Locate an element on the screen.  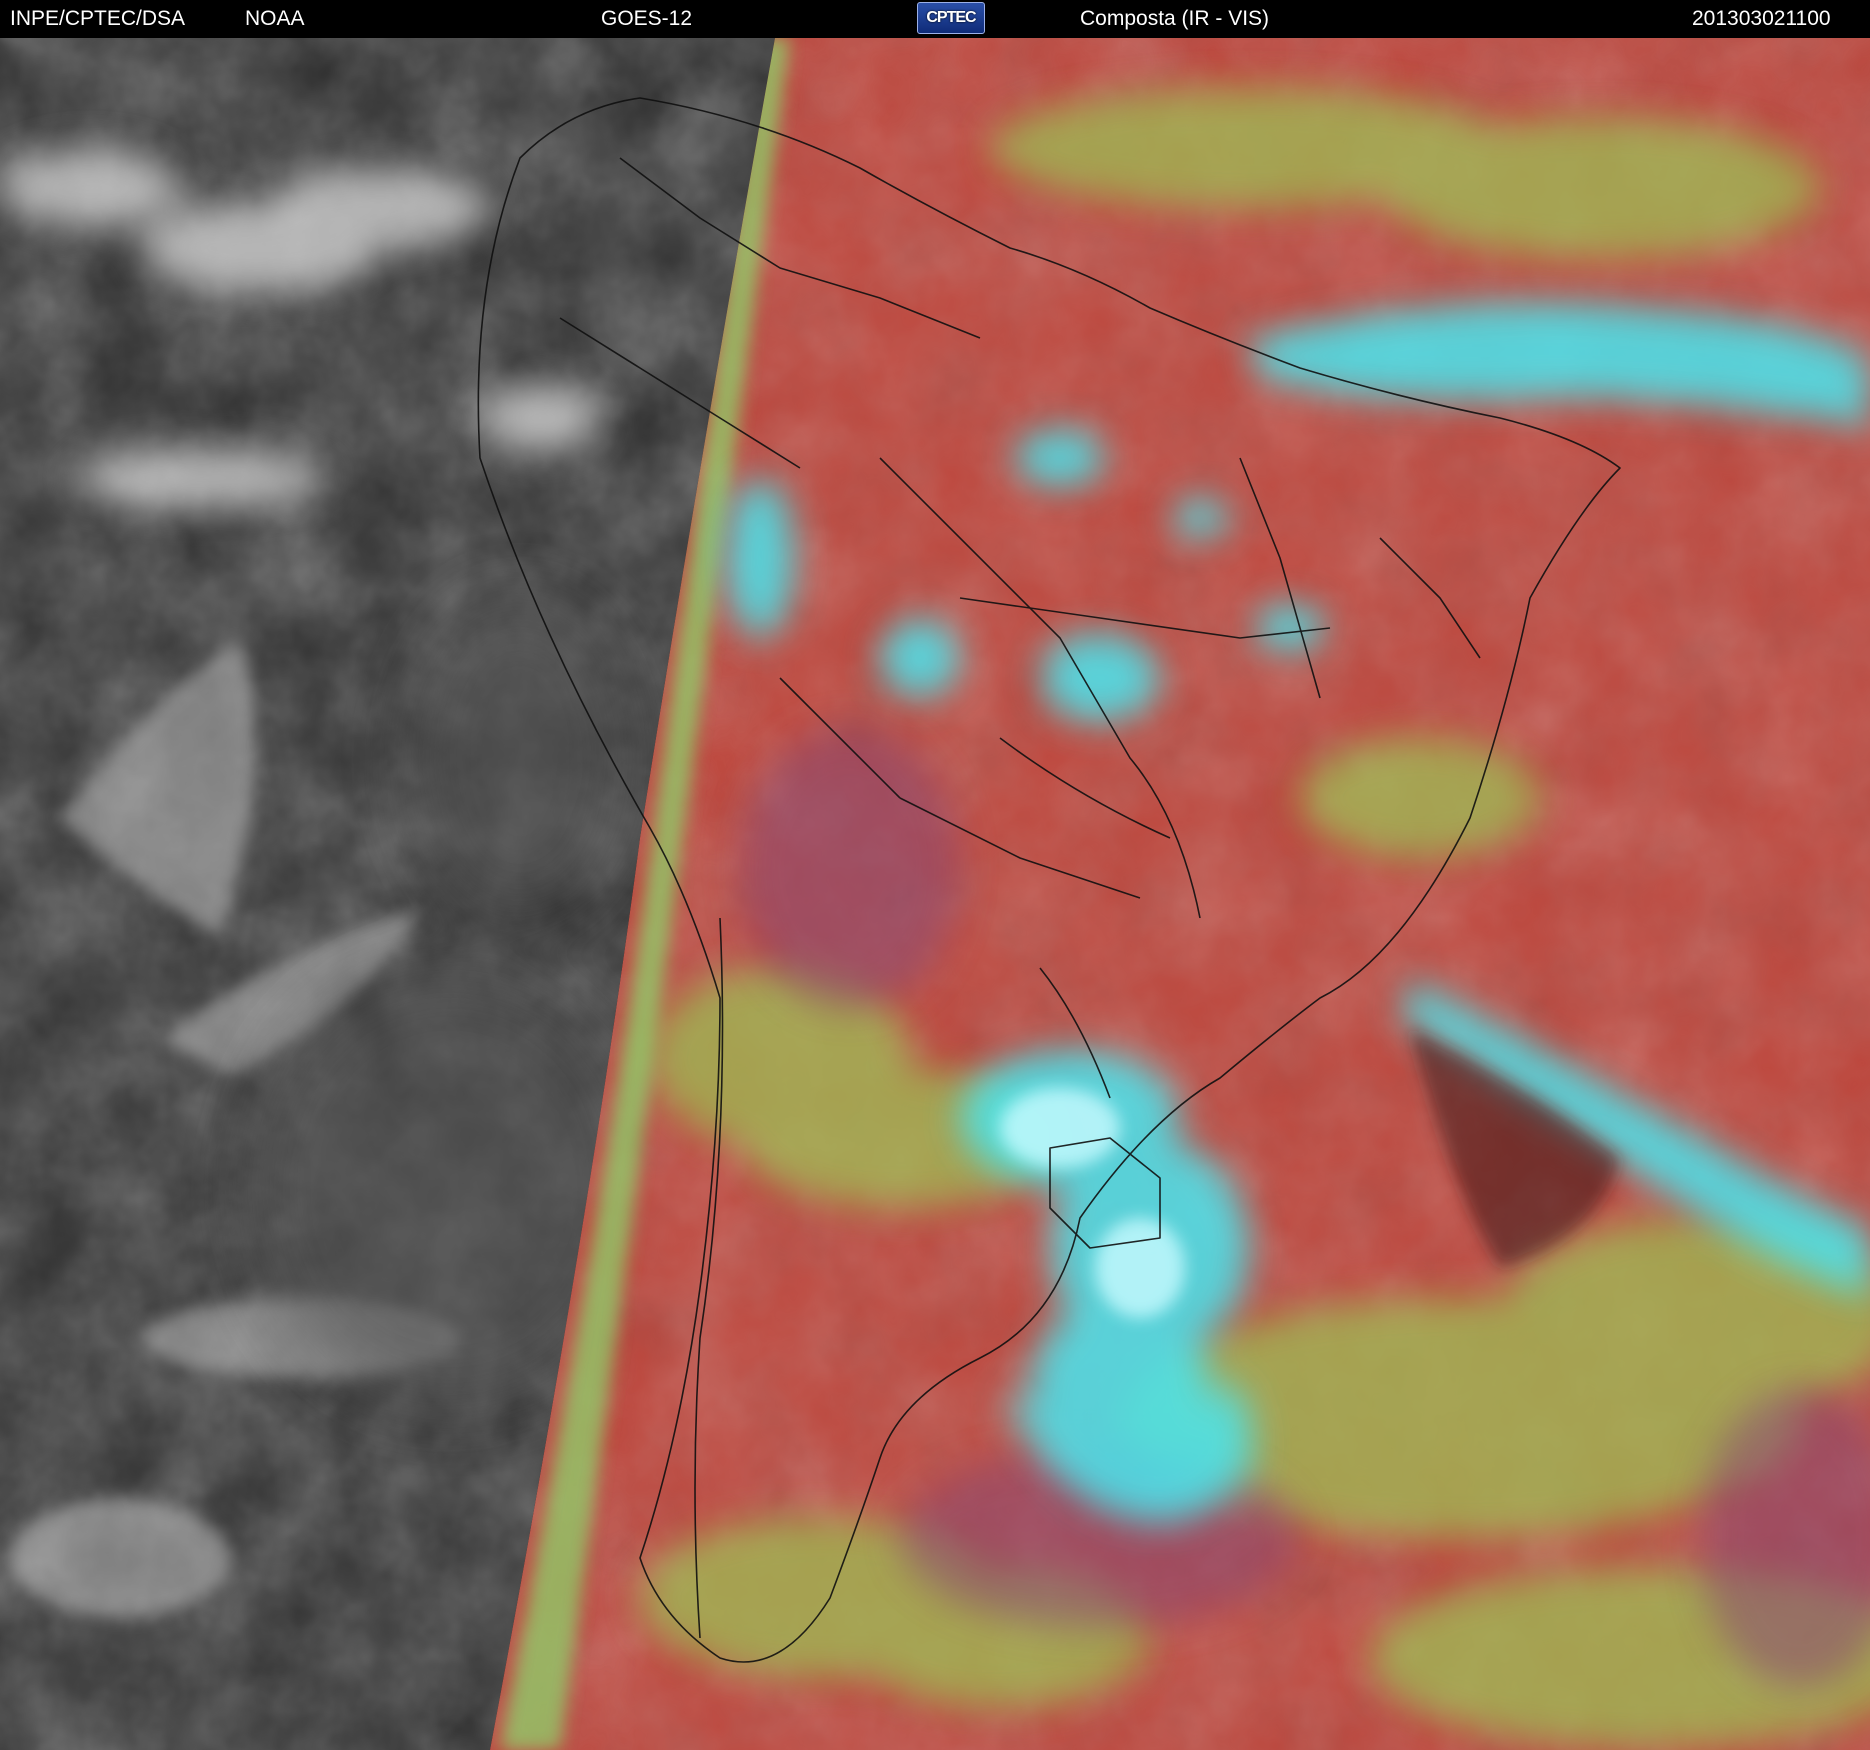
product-label: Composta (IR - VIS) is located at coordinates (1175, 18).